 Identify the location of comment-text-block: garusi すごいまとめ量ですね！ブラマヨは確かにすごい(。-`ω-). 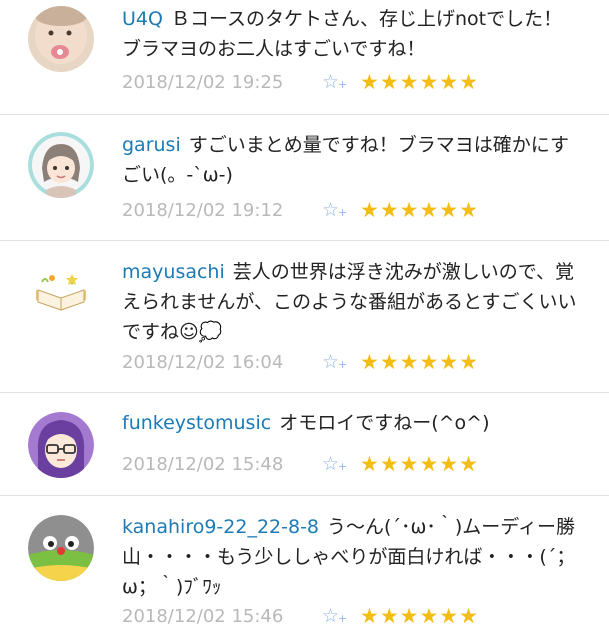
(349, 160).